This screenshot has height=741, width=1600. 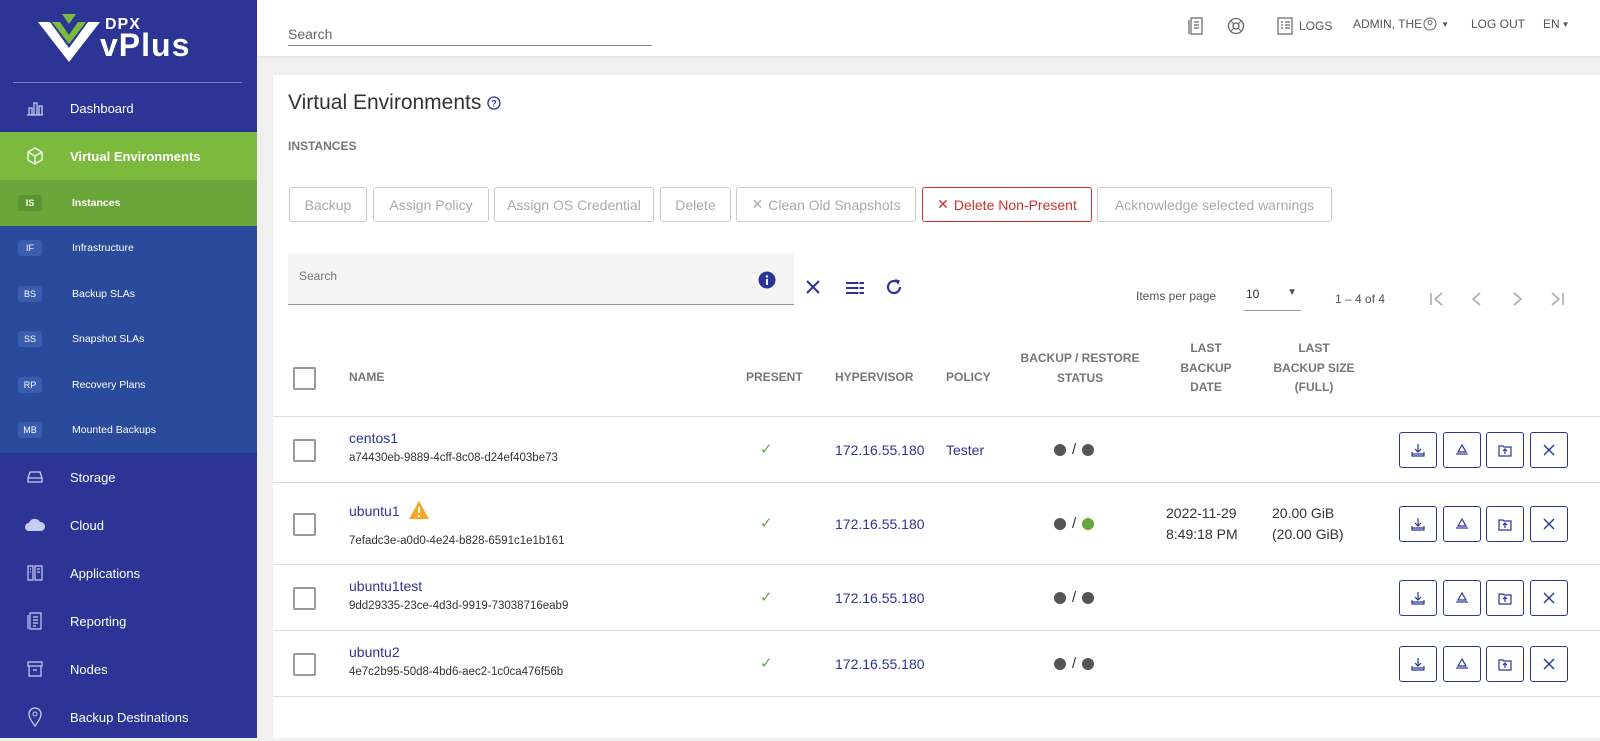 I want to click on clear-filter-icon, so click(x=813, y=287).